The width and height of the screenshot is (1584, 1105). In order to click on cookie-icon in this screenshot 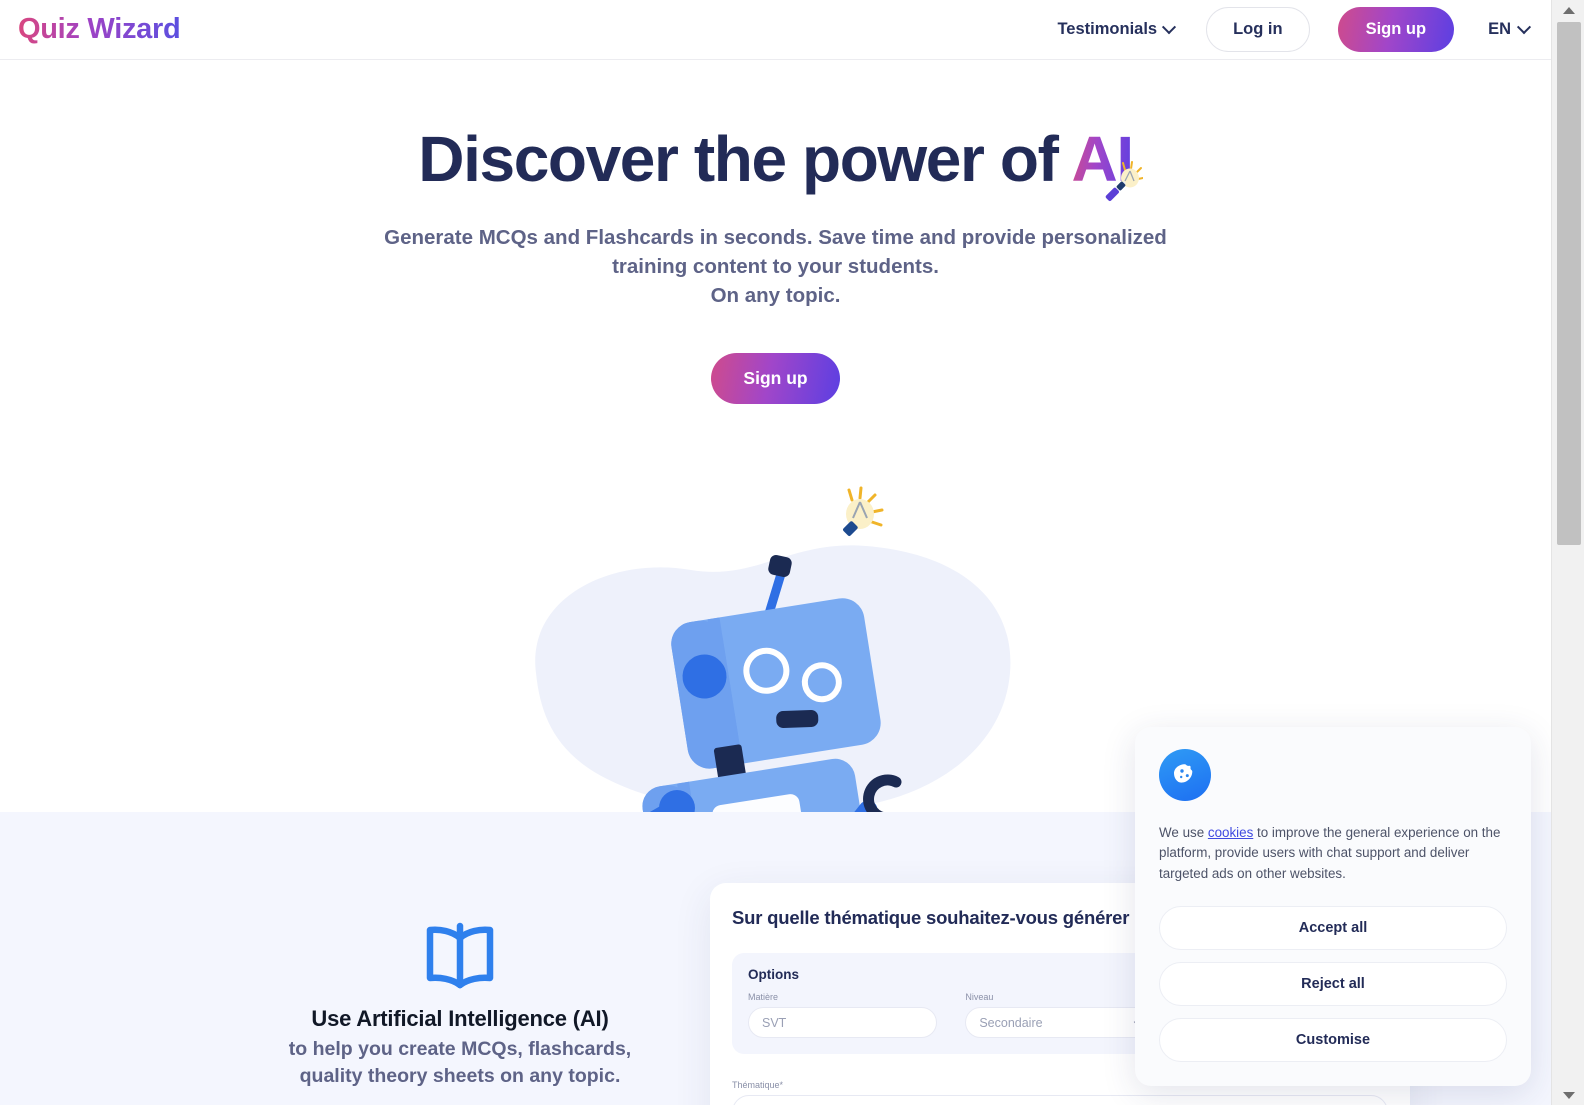, I will do `click(1185, 775)`.